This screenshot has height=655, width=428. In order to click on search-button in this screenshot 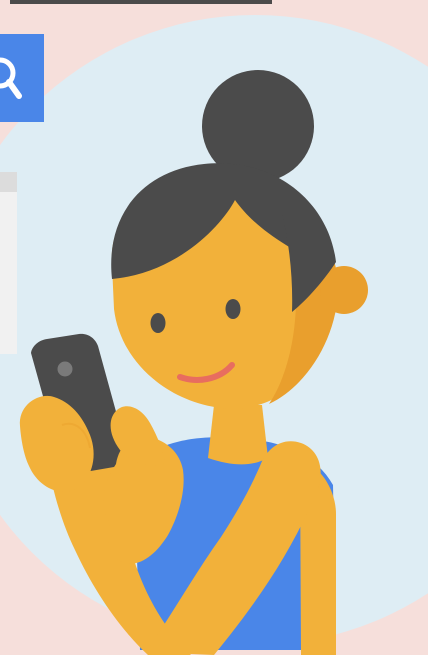, I will do `click(22, 78)`.